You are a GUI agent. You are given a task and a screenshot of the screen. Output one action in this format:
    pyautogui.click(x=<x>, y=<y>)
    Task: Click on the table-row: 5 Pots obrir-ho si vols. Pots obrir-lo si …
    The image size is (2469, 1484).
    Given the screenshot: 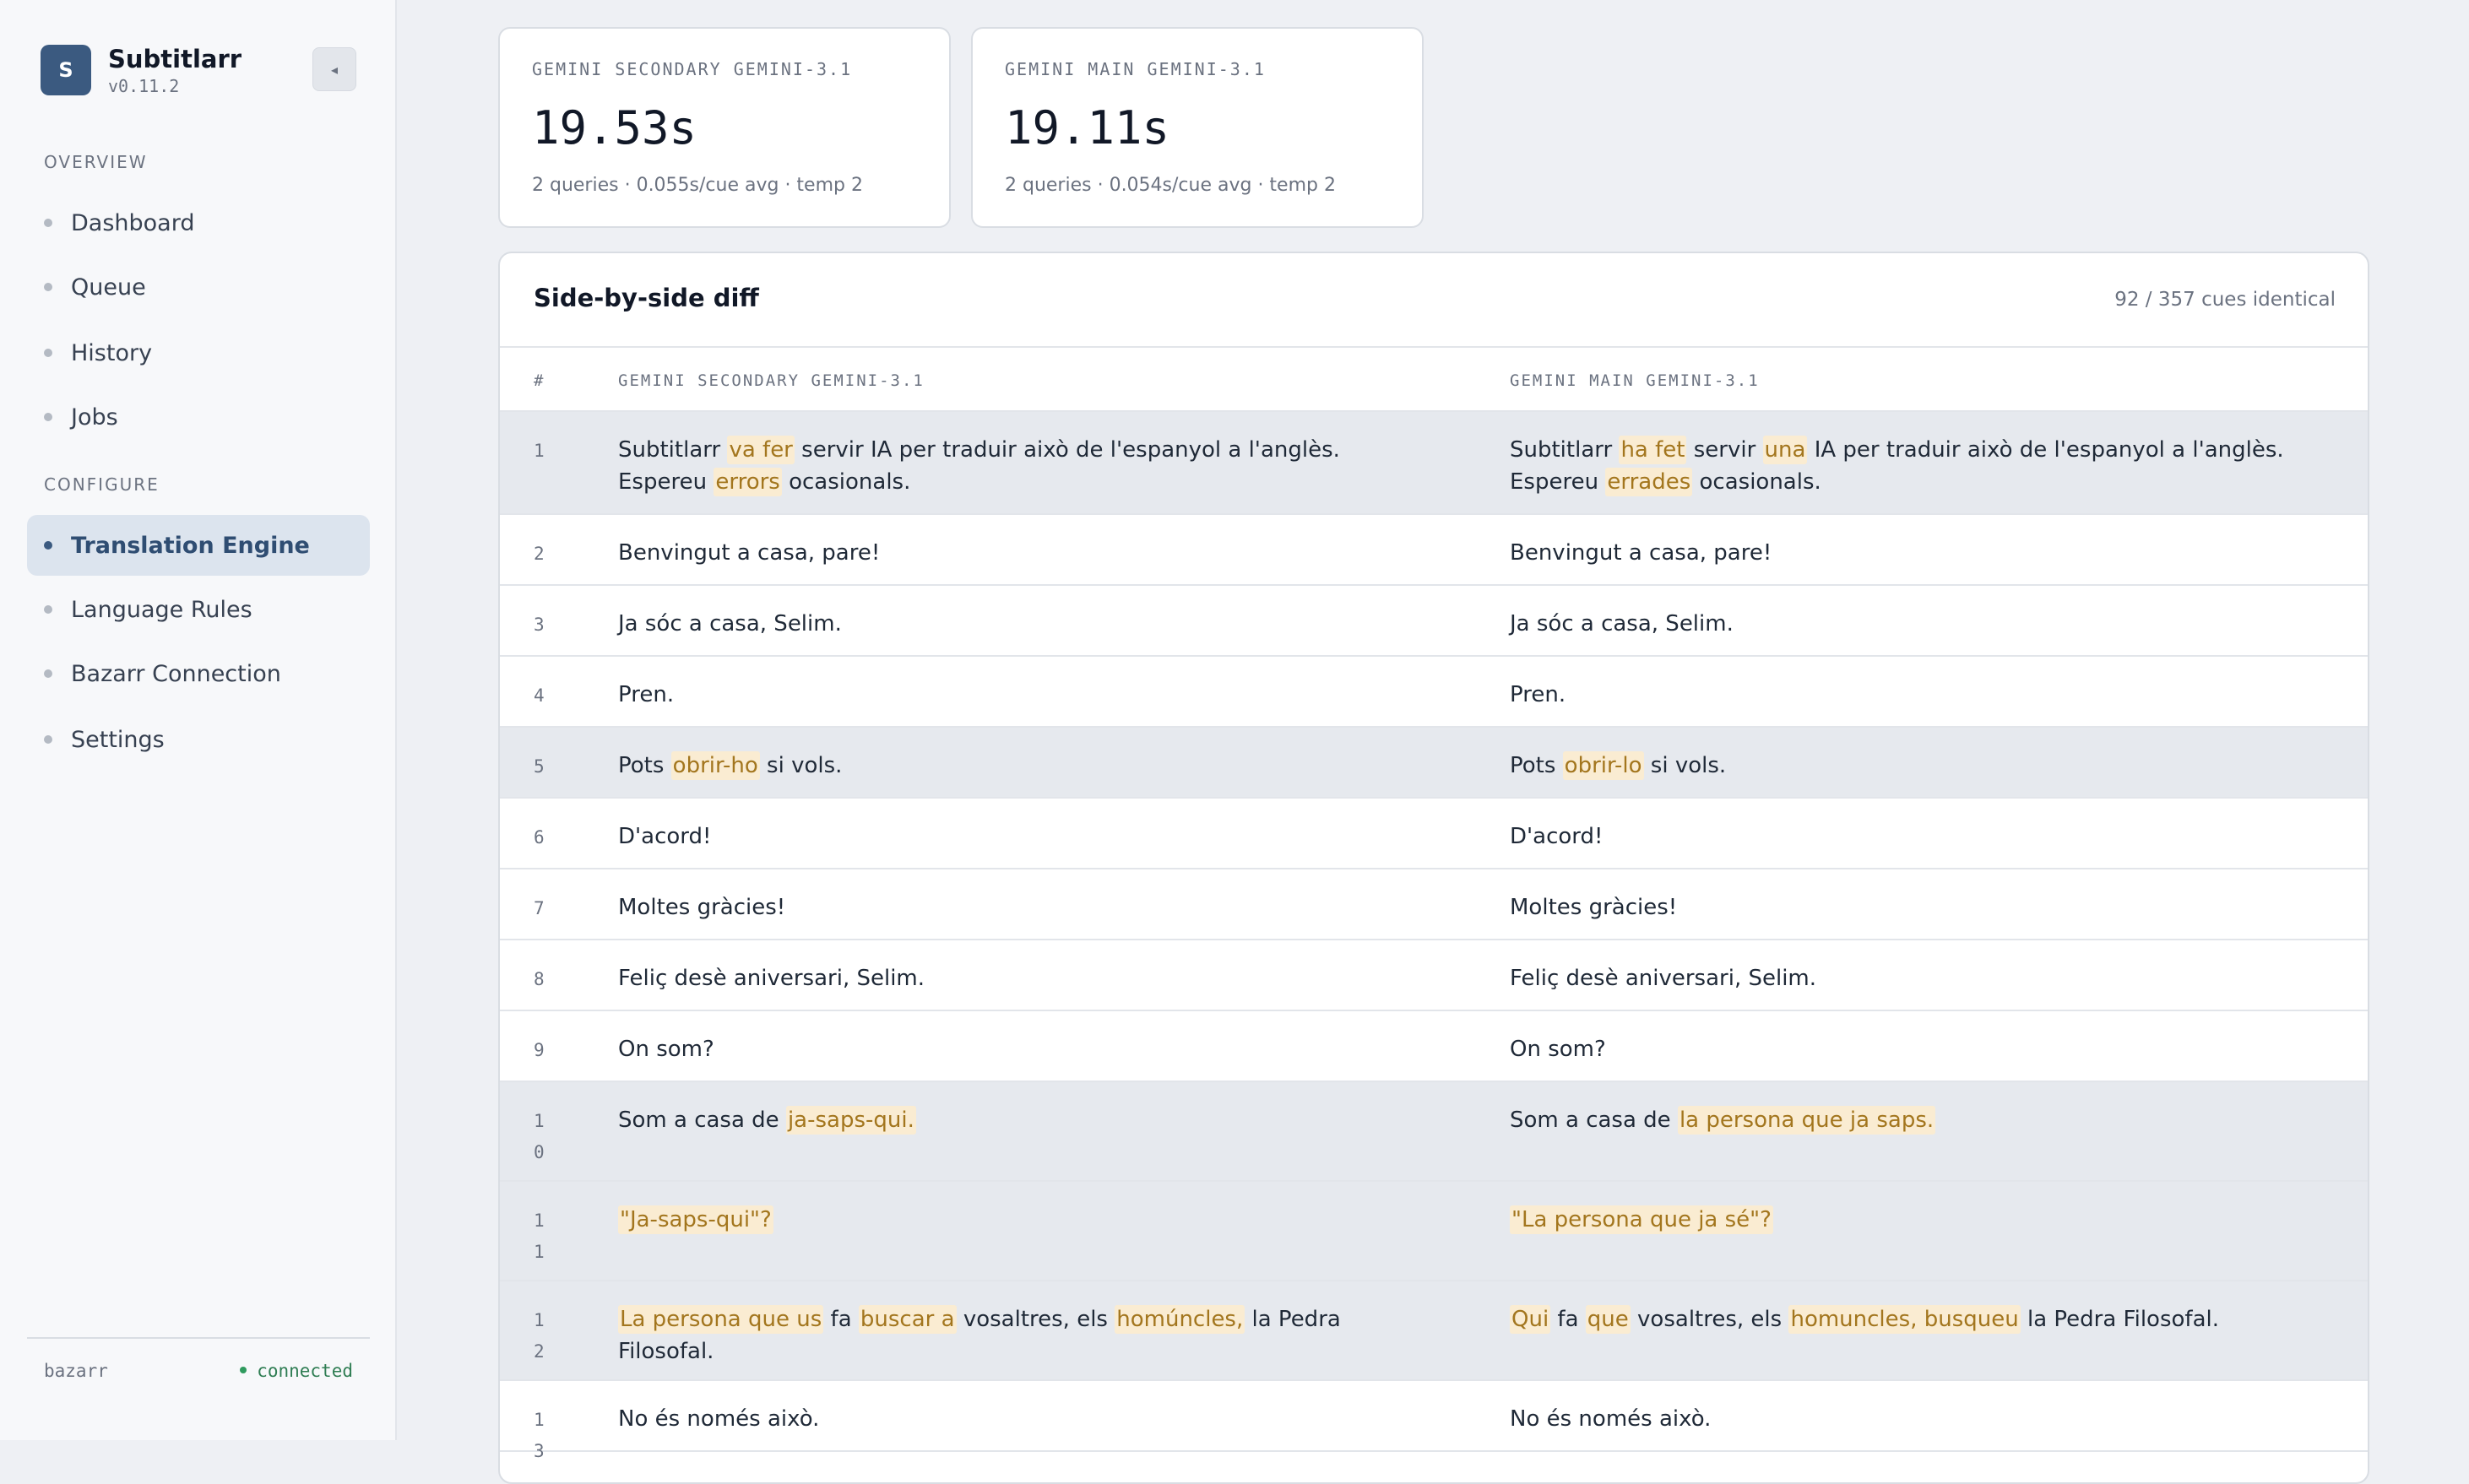 What is the action you would take?
    pyautogui.click(x=1434, y=763)
    